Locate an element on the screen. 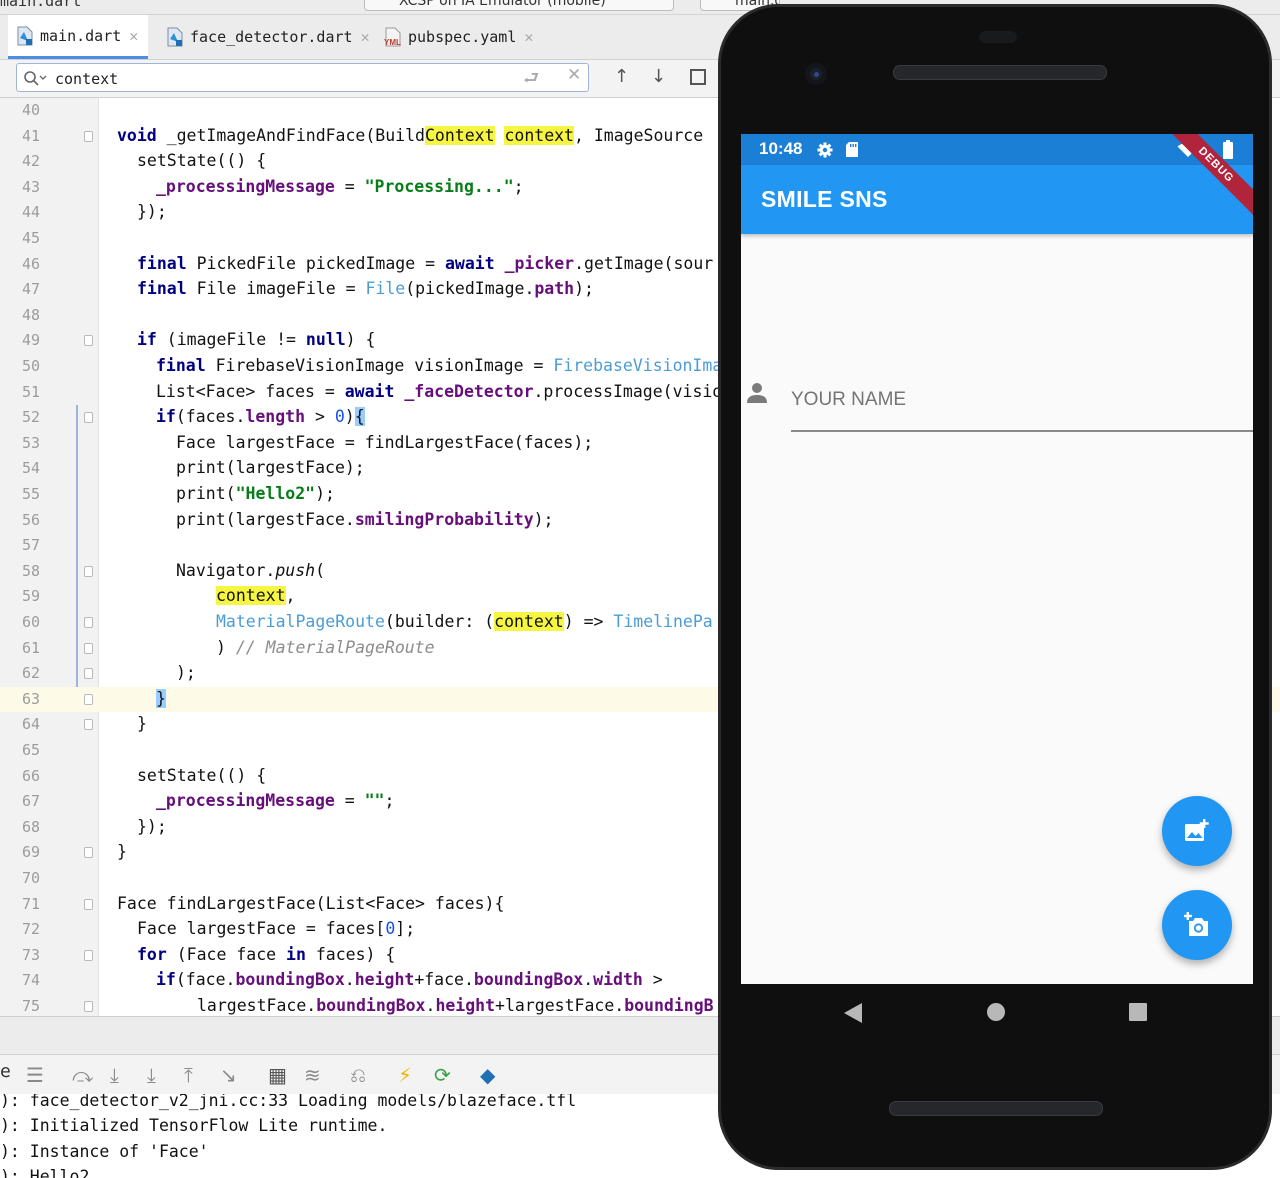 The width and height of the screenshot is (1280, 1178). search-input is located at coordinates (275, 78).